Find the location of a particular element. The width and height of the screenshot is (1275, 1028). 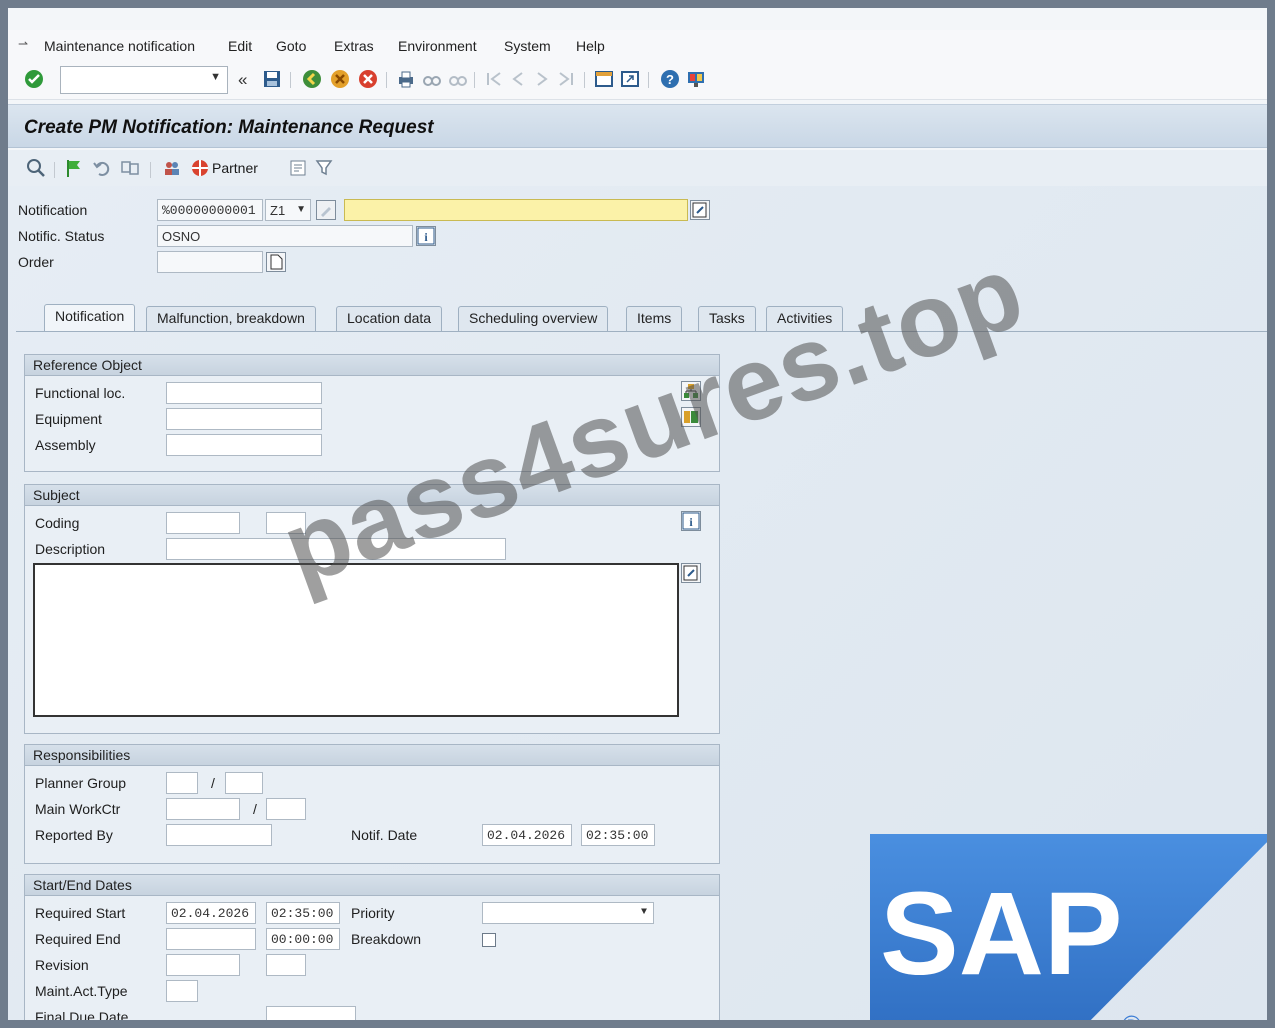

customize-layout-icon is located at coordinates (696, 79).